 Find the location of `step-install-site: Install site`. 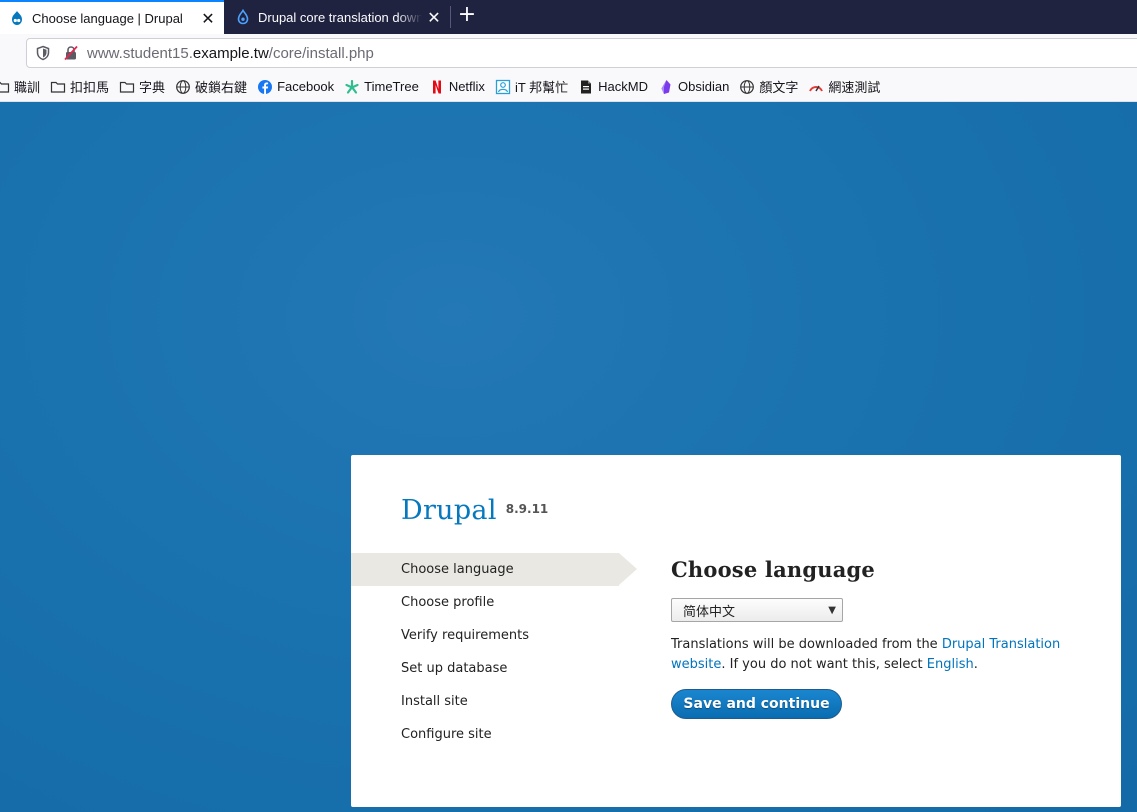

step-install-site: Install site is located at coordinates (434, 701).